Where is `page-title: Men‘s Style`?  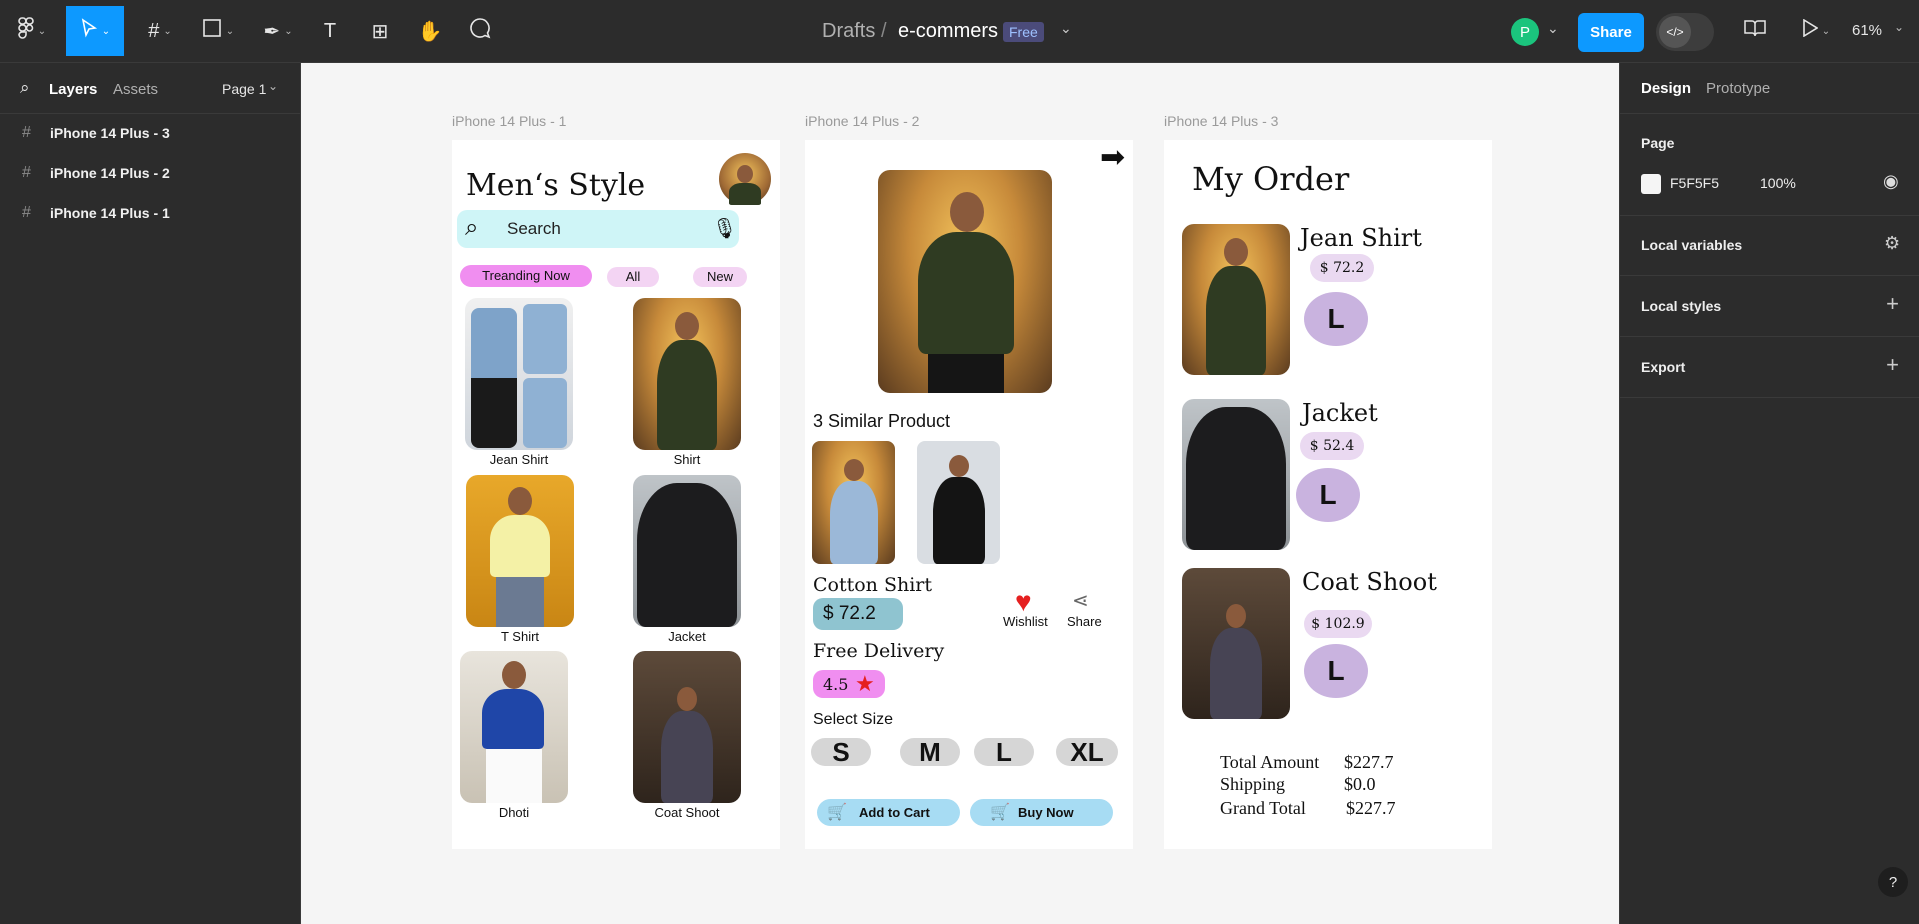
page-title: Men‘s Style is located at coordinates (556, 185).